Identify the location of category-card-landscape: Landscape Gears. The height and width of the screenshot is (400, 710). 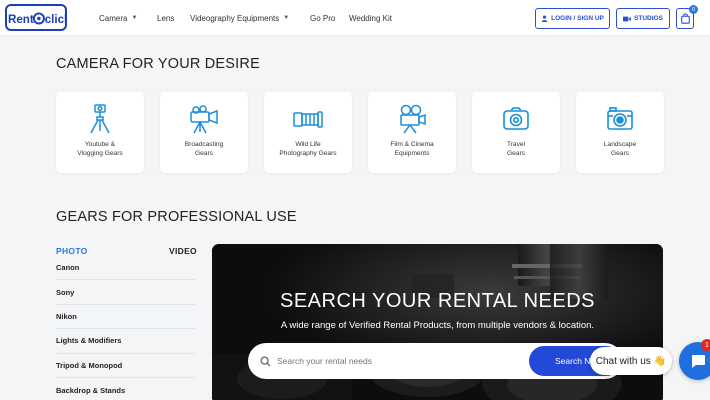
(620, 132).